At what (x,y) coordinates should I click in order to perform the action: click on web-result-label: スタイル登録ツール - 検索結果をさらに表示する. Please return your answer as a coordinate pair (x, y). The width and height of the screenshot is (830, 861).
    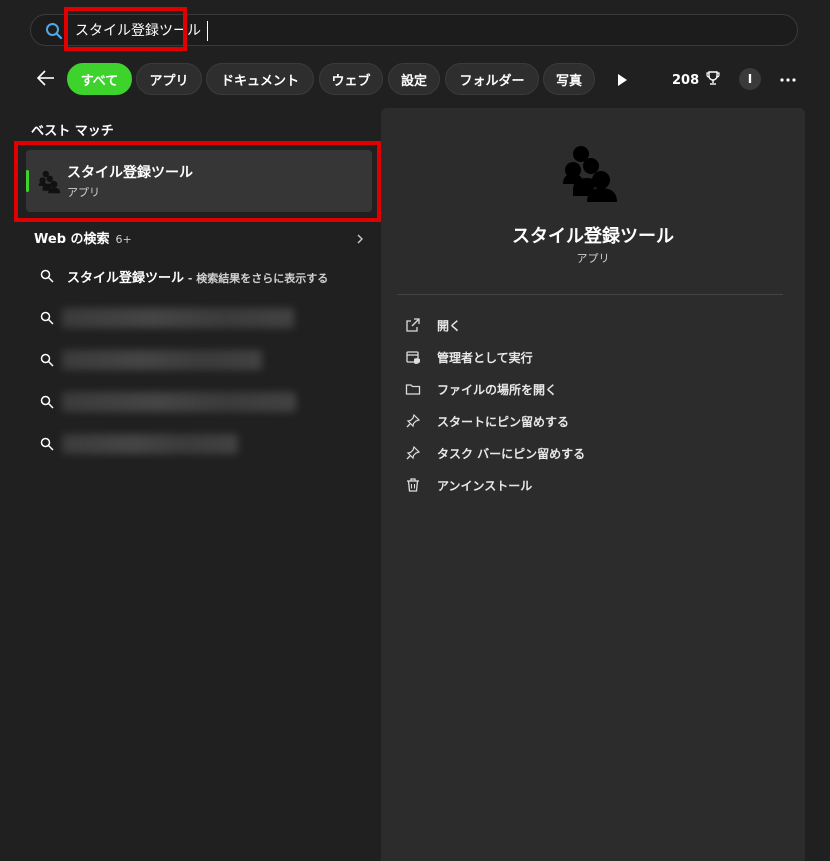
    Looking at the image, I should click on (197, 276).